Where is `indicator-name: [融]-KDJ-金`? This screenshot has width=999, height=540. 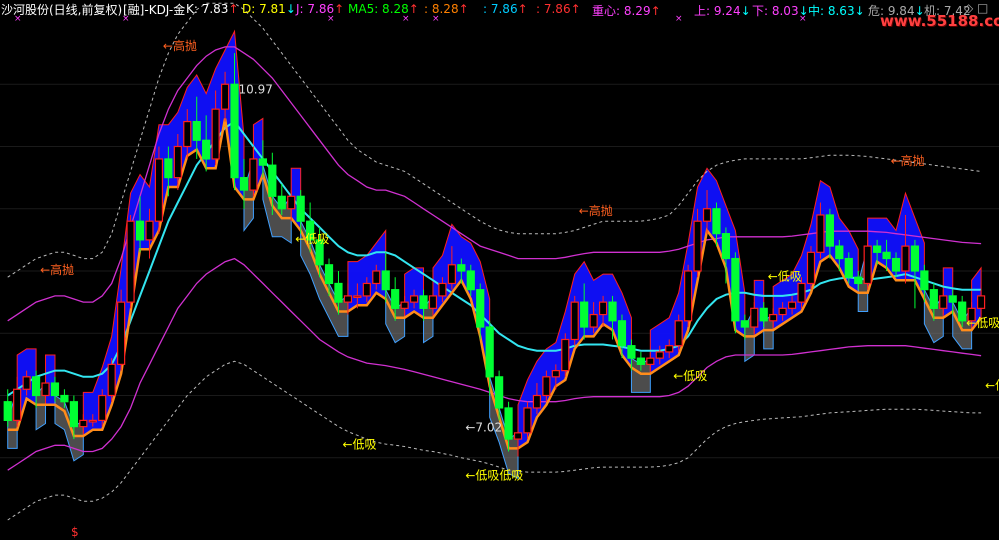
indicator-name: [融]-KDJ-金 is located at coordinates (154, 10).